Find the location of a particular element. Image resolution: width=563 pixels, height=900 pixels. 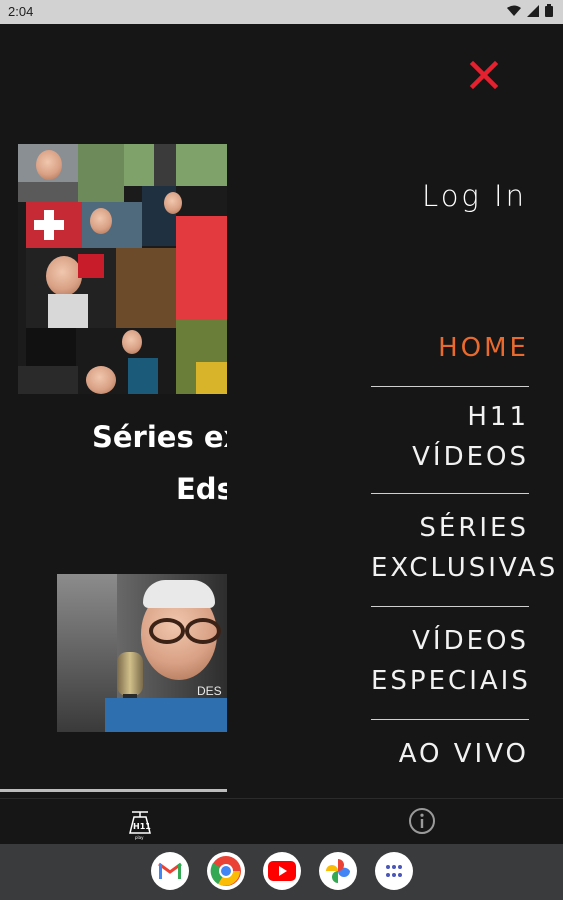

status-icons is located at coordinates (530, 10).